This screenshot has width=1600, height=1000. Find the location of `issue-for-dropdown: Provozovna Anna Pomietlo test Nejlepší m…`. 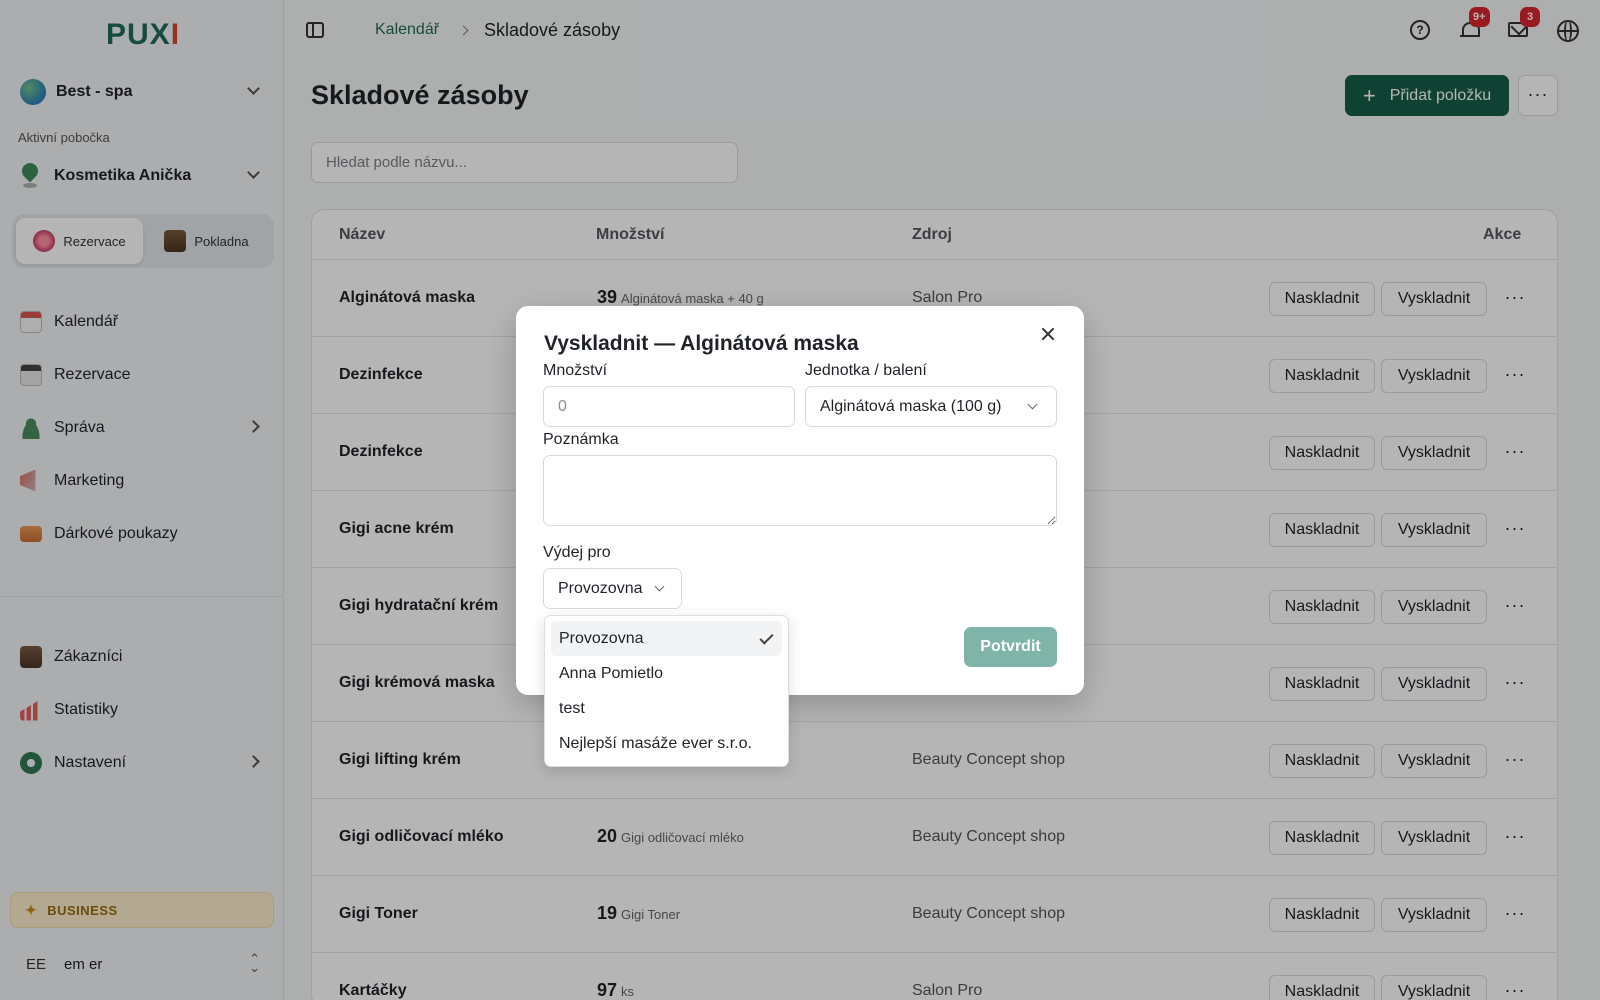

issue-for-dropdown: Provozovna Anna Pomietlo test Nejlepší m… is located at coordinates (666, 691).